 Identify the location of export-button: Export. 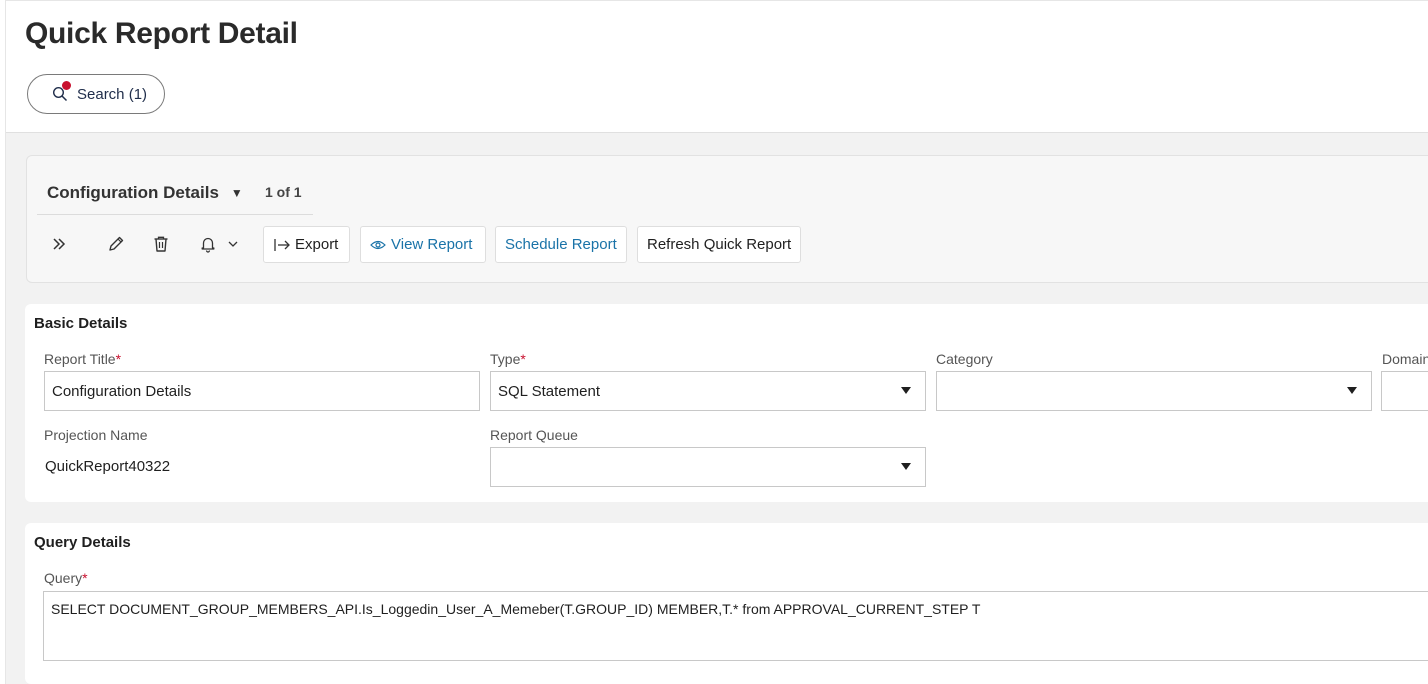
(306, 244).